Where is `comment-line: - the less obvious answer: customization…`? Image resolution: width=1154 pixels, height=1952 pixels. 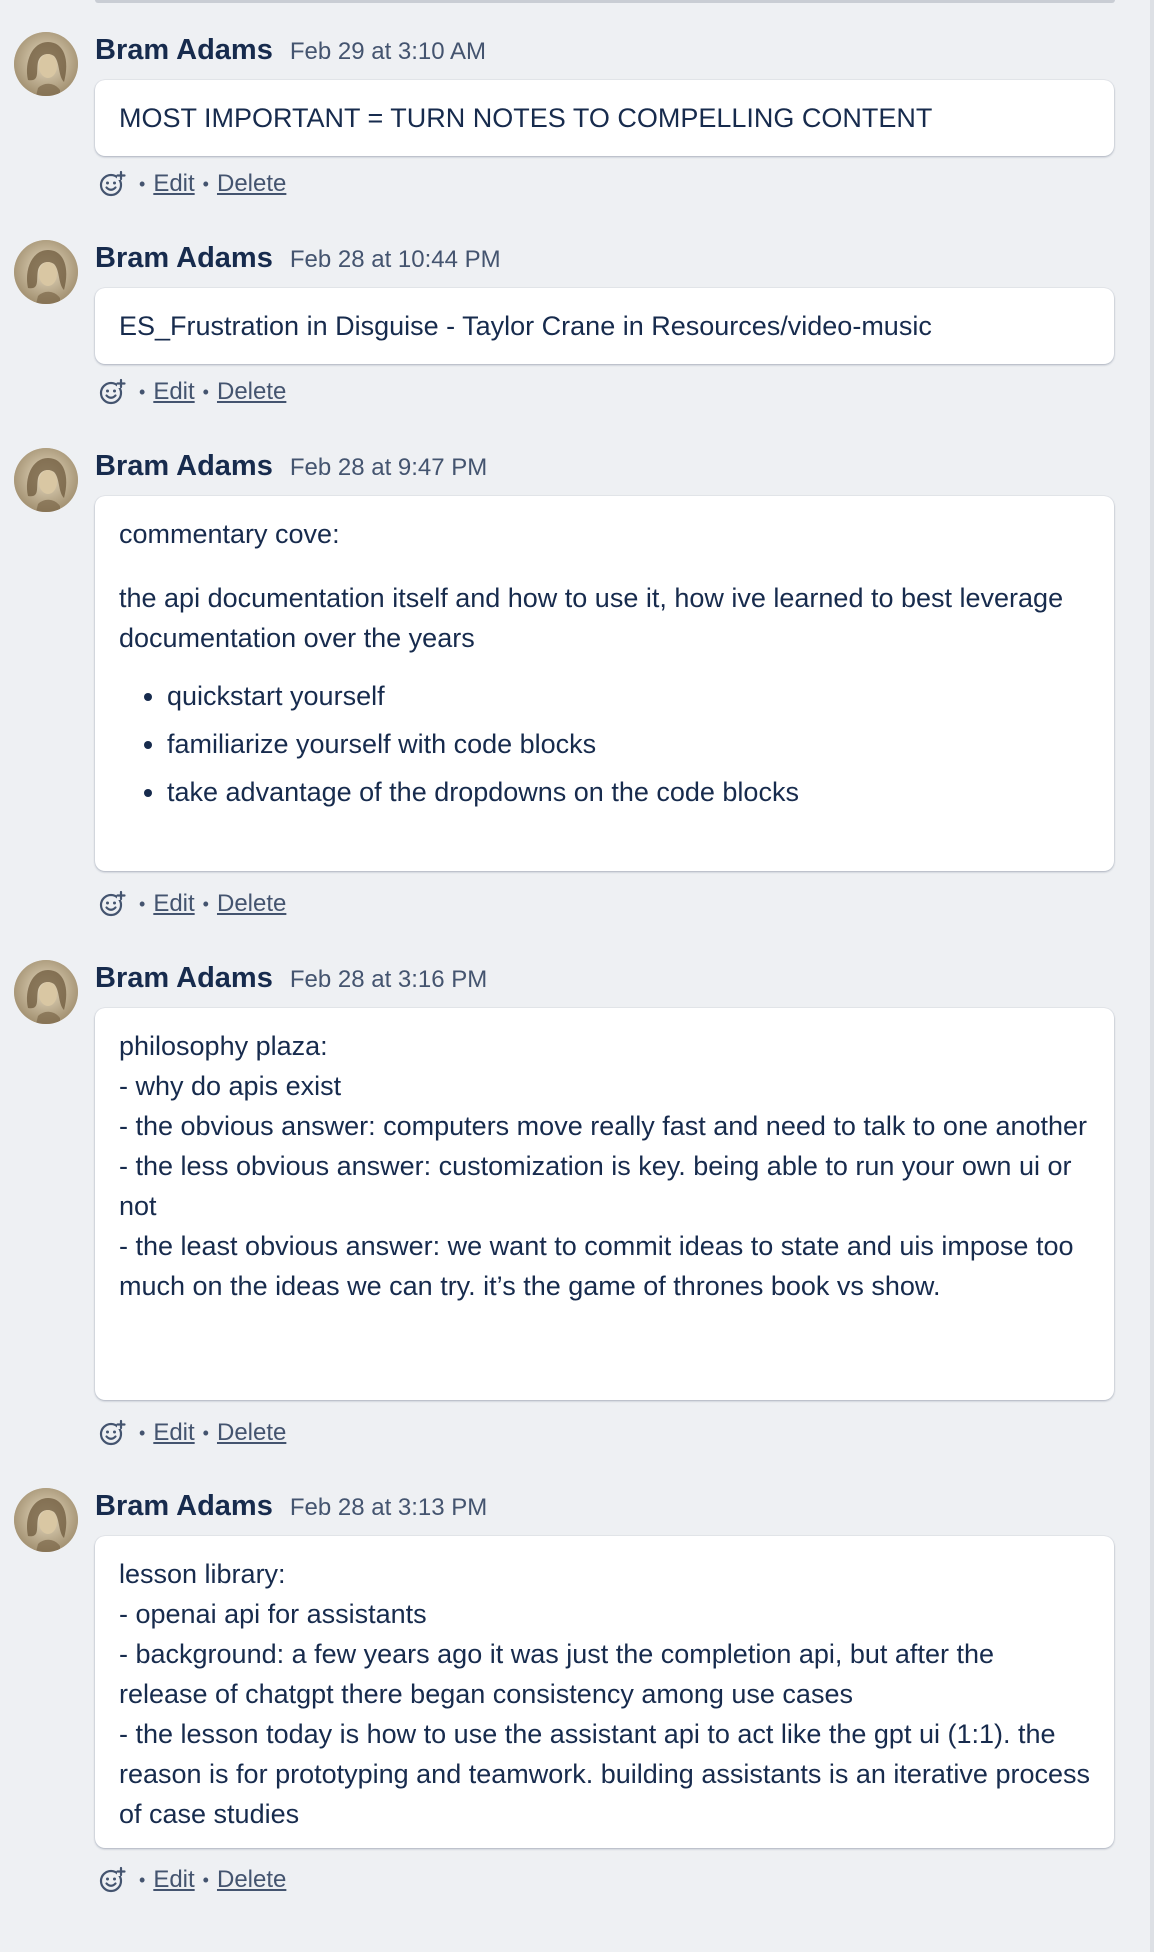
comment-line: - the less obvious answer: customization… is located at coordinates (595, 1186).